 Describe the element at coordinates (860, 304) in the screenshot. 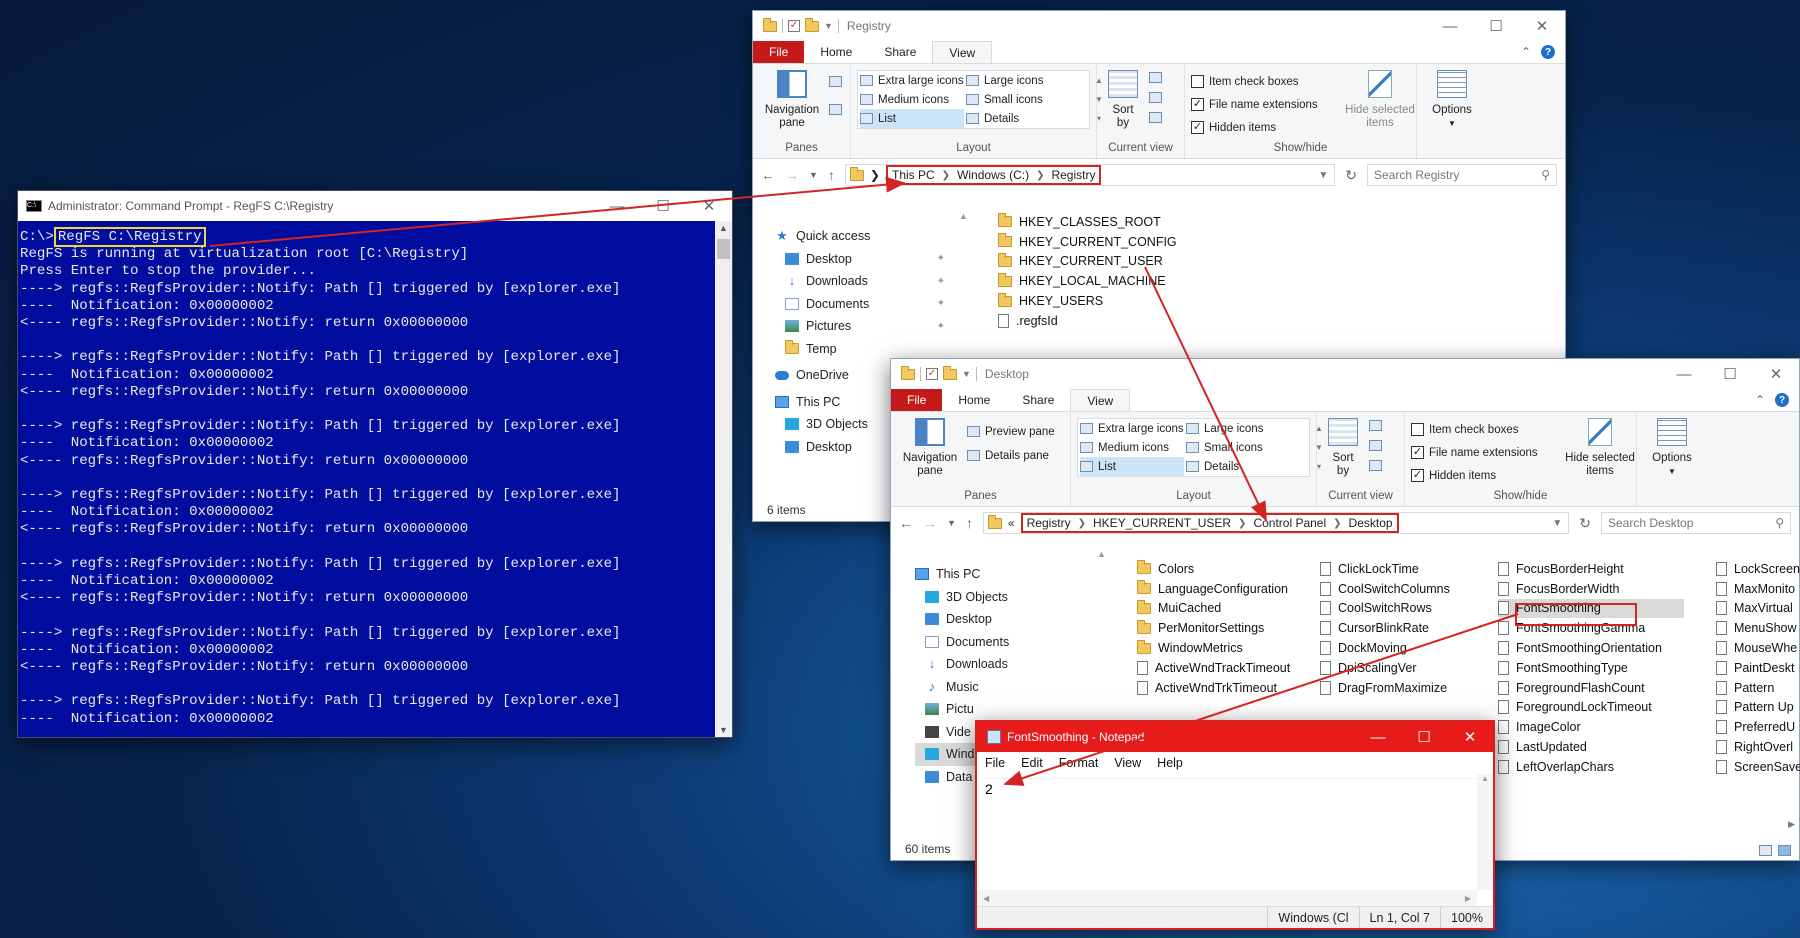

I see `nav-documents: Documents ✦` at that location.